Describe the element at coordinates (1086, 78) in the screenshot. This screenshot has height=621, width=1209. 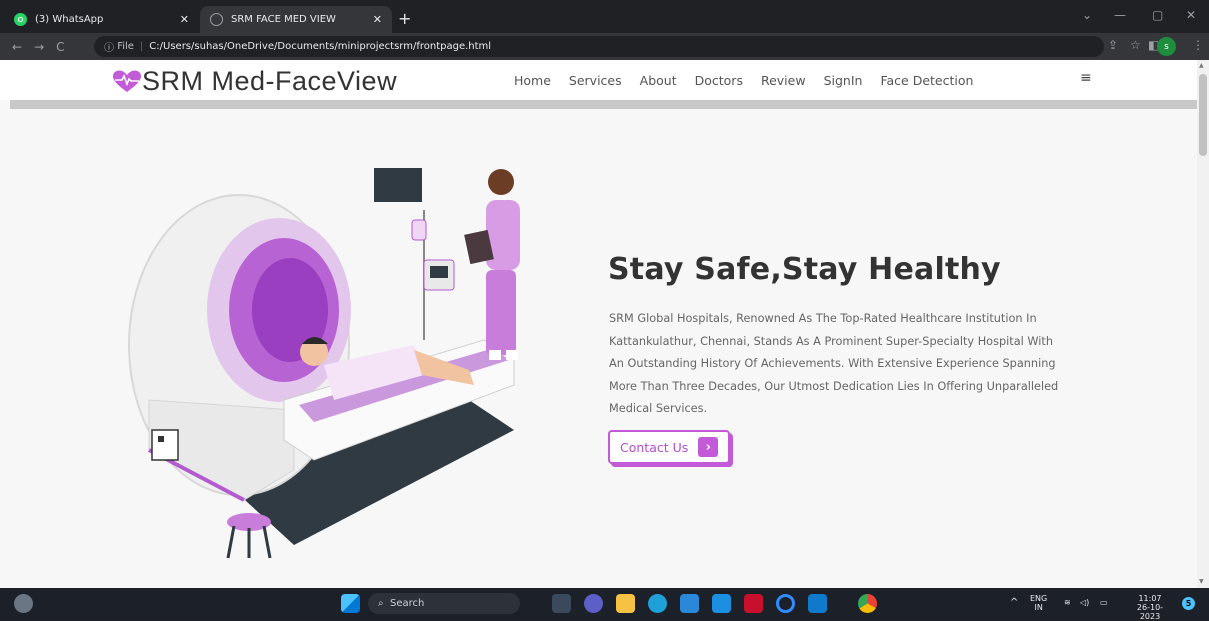
I see `hamburger-menu-icon: ≡` at that location.